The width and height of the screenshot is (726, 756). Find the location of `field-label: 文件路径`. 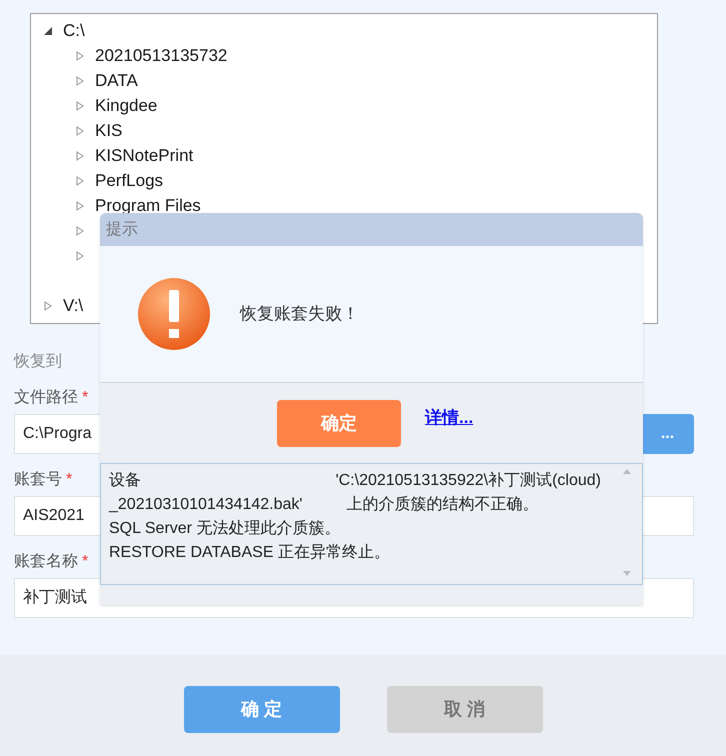

field-label: 文件路径 is located at coordinates (46, 398).